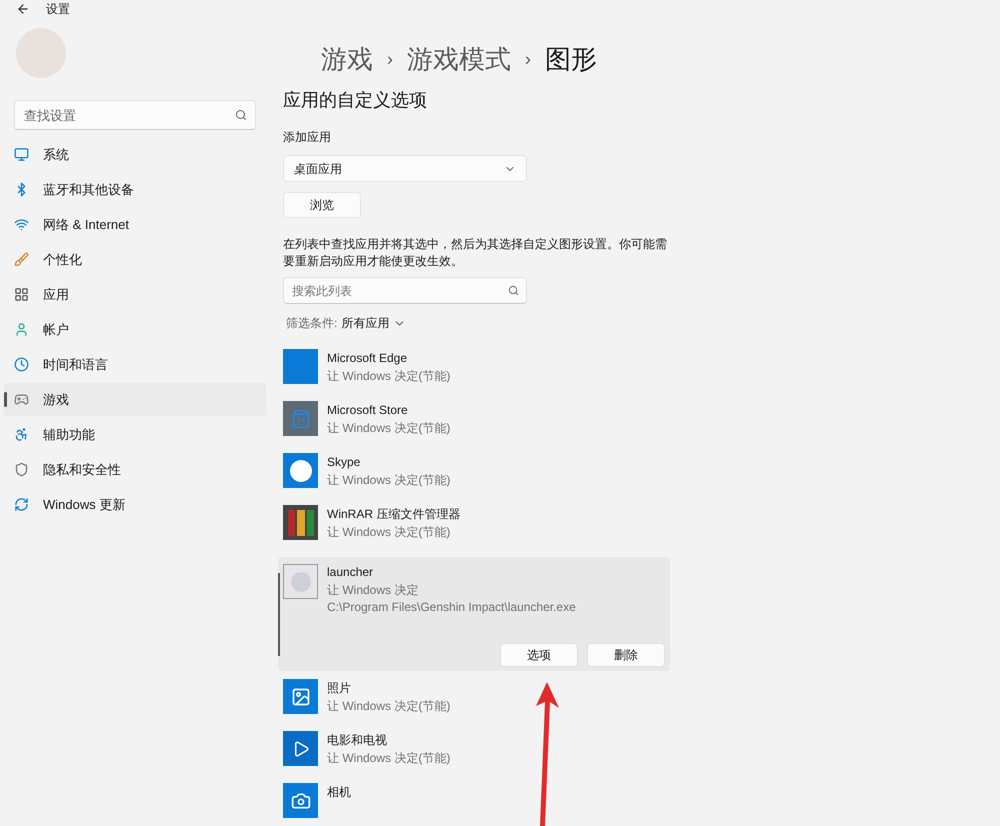 Image resolution: width=1000 pixels, height=826 pixels. I want to click on app-name: 照片, so click(339, 688).